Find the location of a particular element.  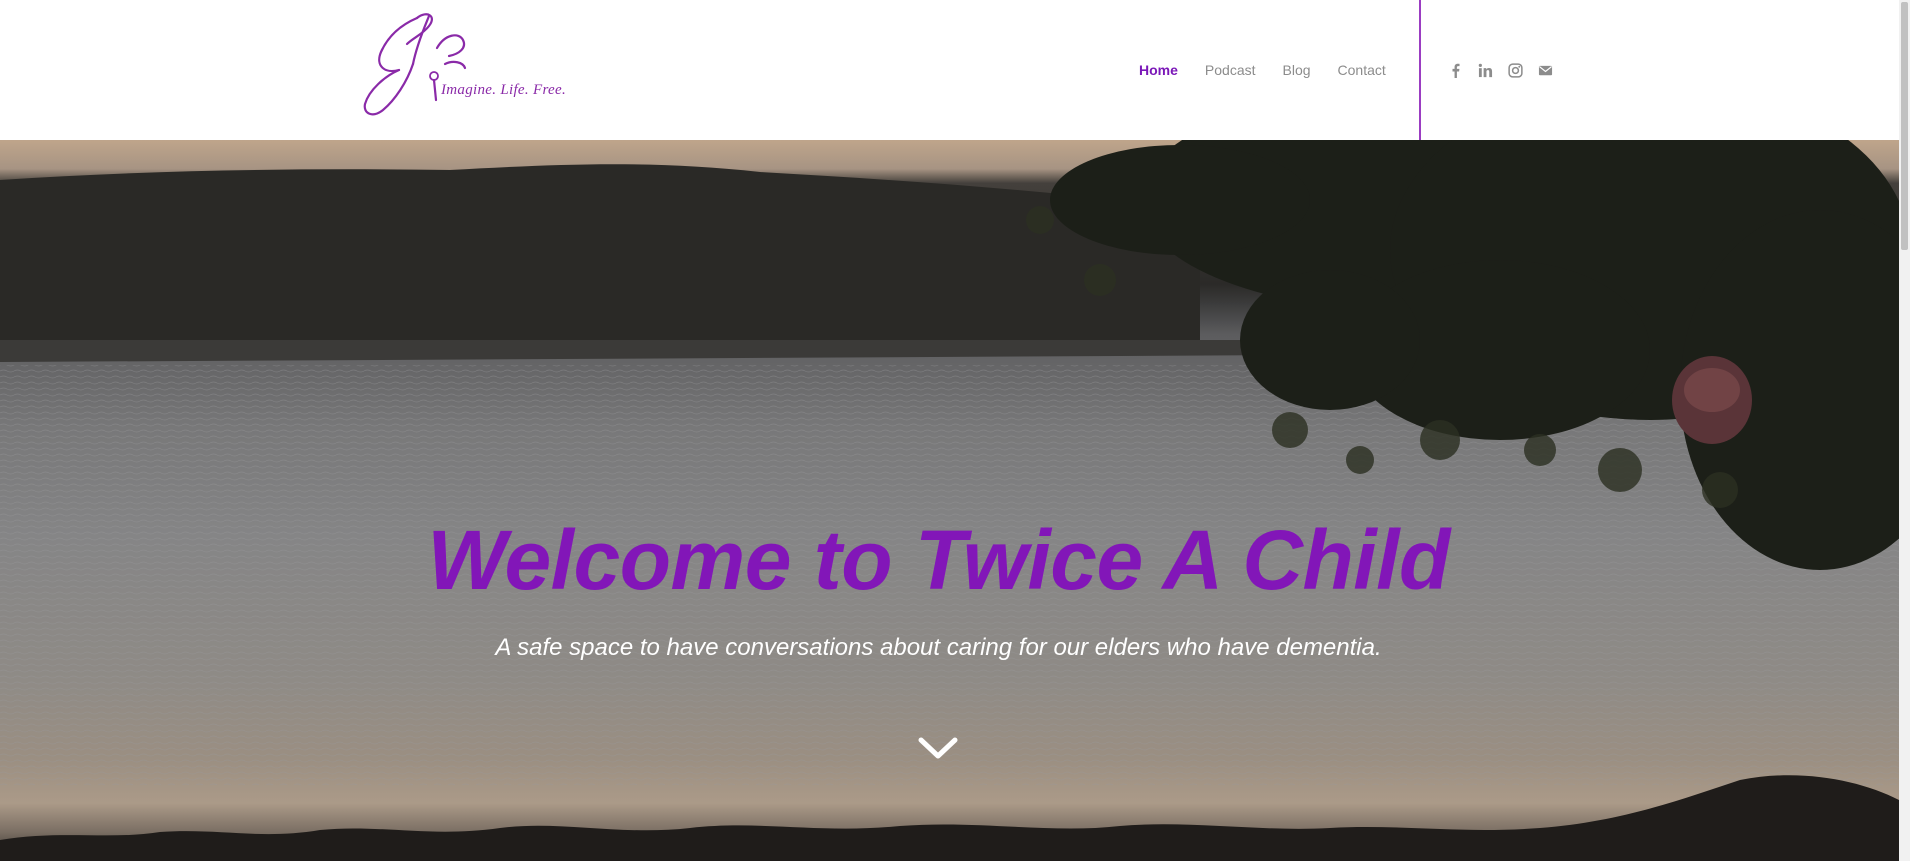

site-logo: Imagine. Life. Free. is located at coordinates (461, 62).